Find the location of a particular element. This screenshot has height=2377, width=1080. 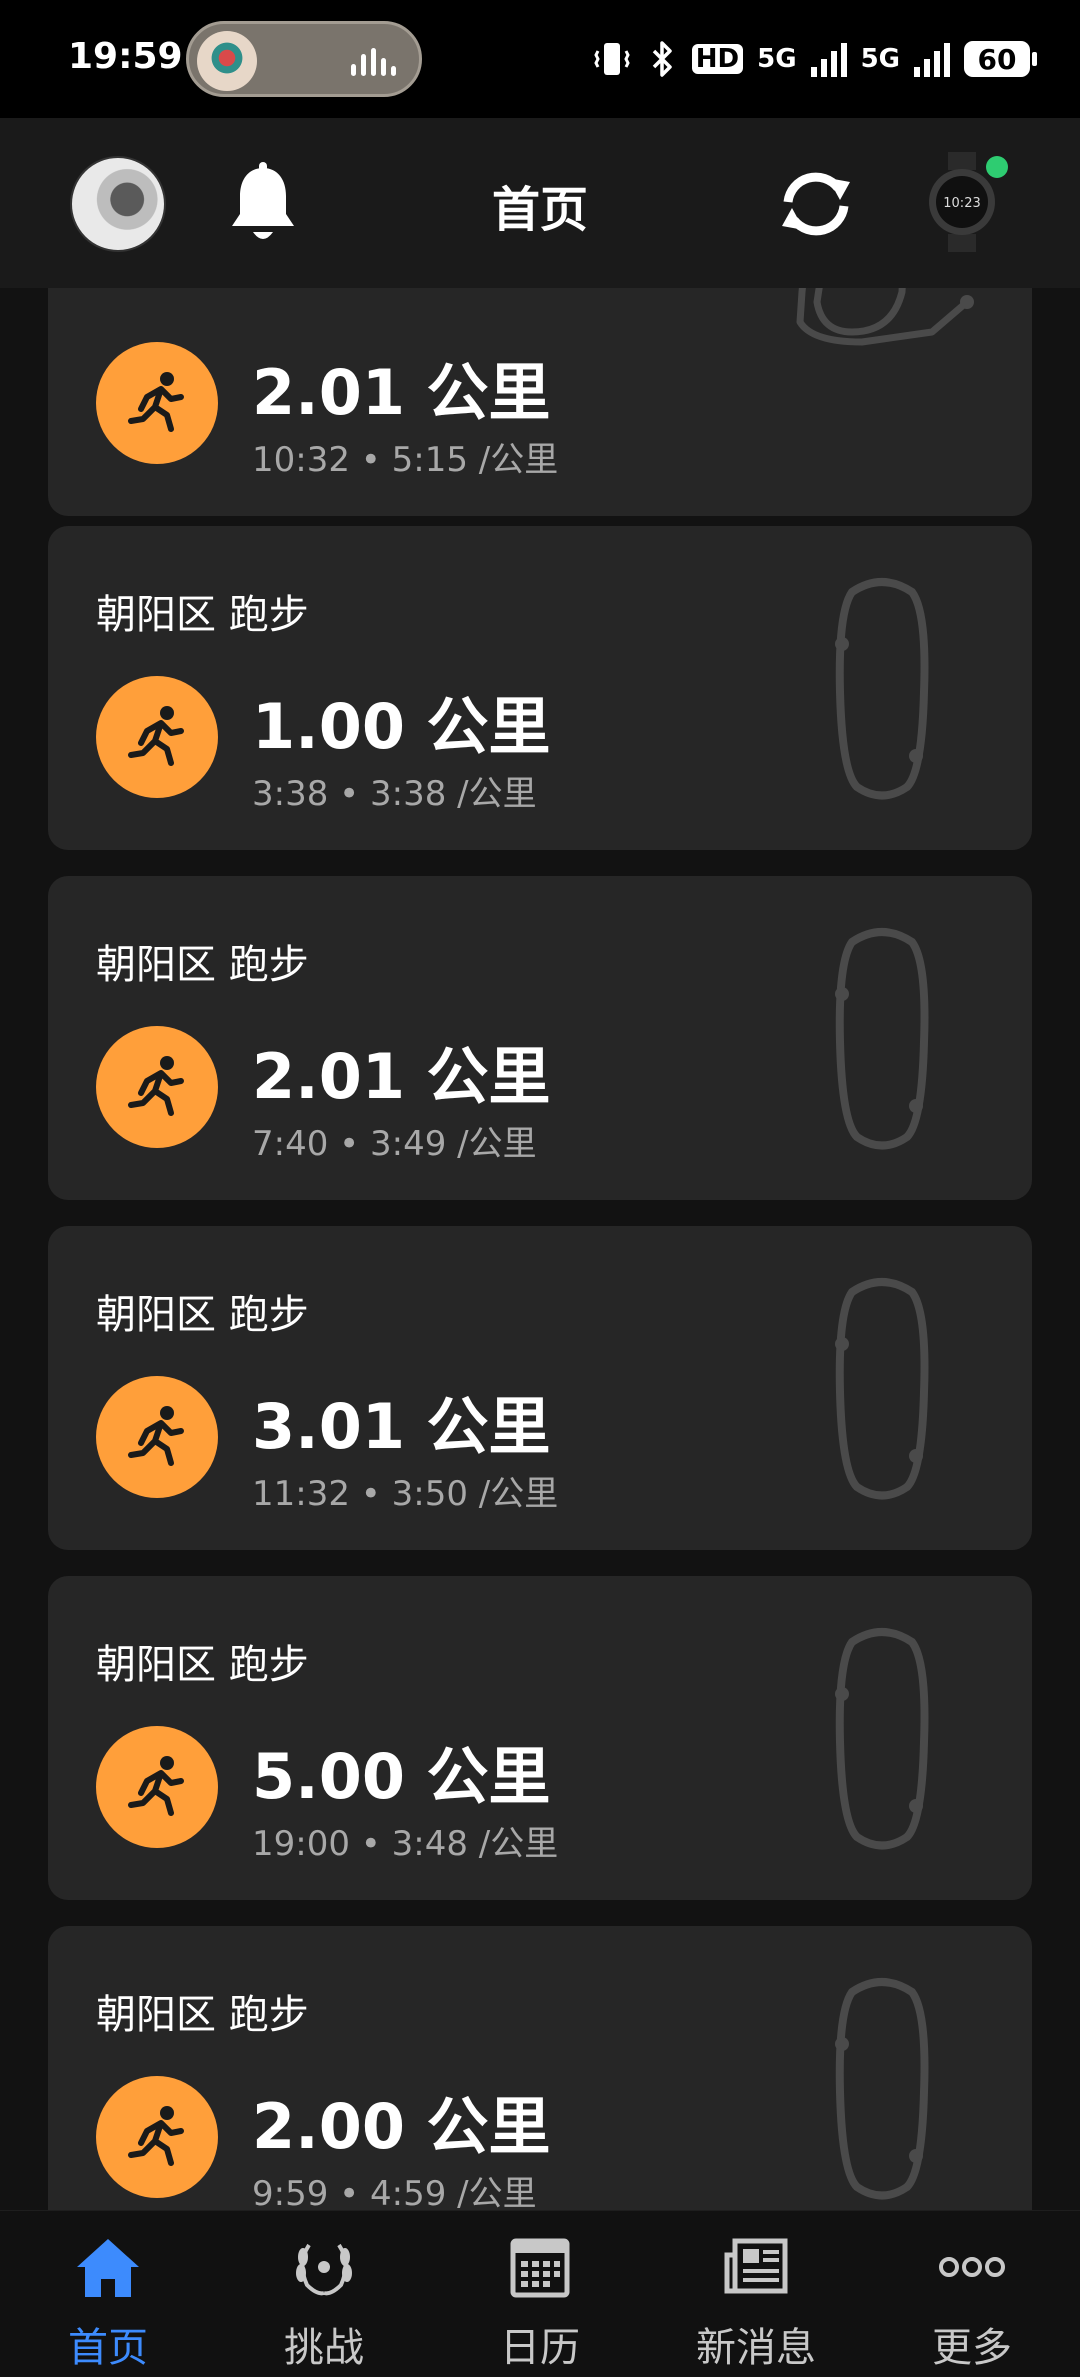

media-pill is located at coordinates (304, 59).